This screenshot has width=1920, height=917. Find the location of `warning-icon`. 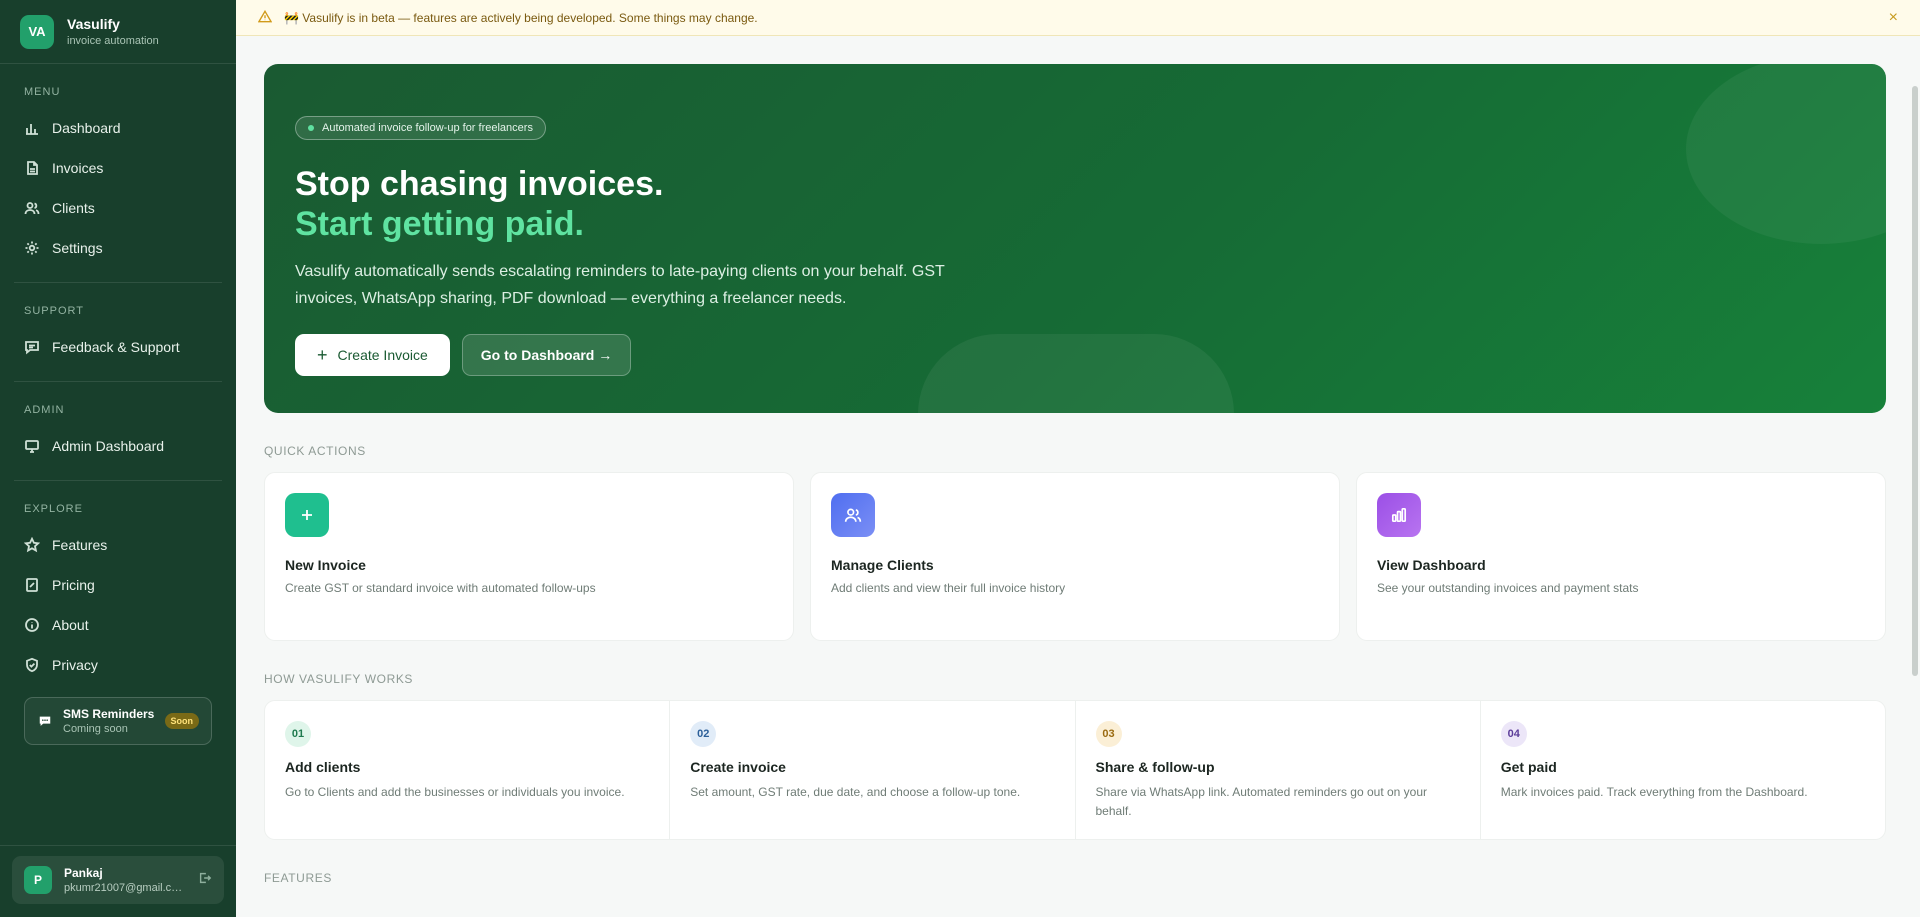

warning-icon is located at coordinates (265, 17).